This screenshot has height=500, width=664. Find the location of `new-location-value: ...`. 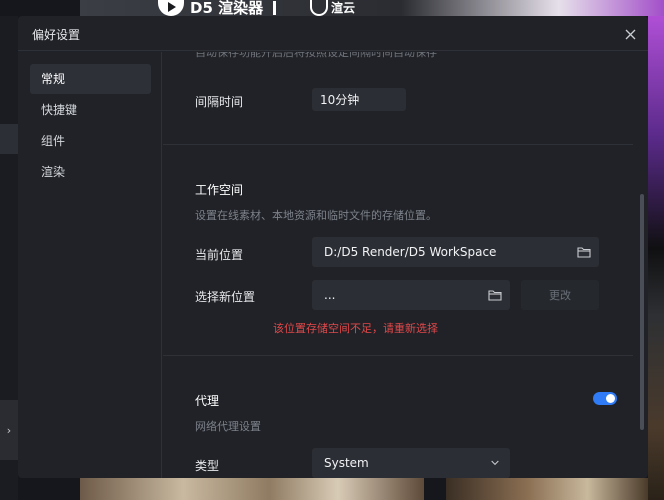

new-location-value: ... is located at coordinates (330, 295).